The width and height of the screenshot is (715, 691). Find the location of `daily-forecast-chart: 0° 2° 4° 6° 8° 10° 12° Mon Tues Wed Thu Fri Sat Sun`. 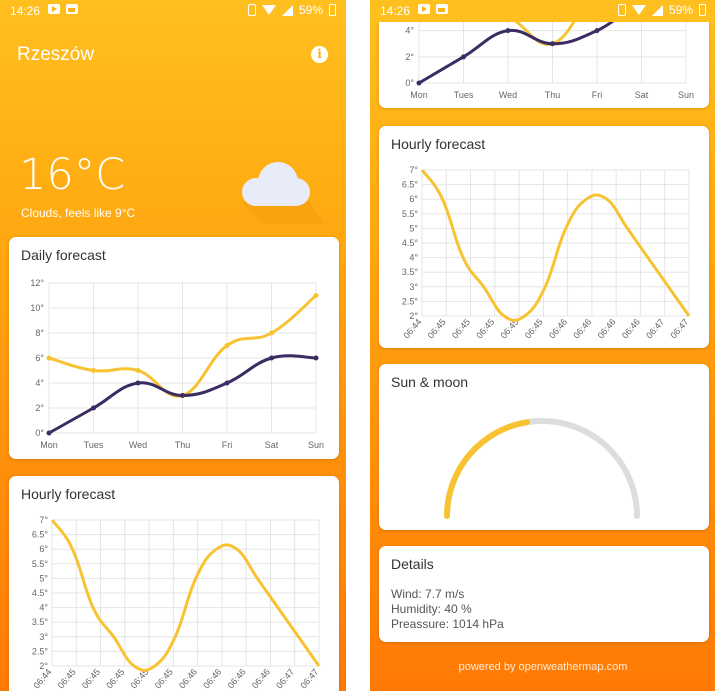

daily-forecast-chart: 0° 2° 4° 6° 8° 10° 12° Mon Tues Wed Thu Fri Sat Sun is located at coordinates (177, 364).